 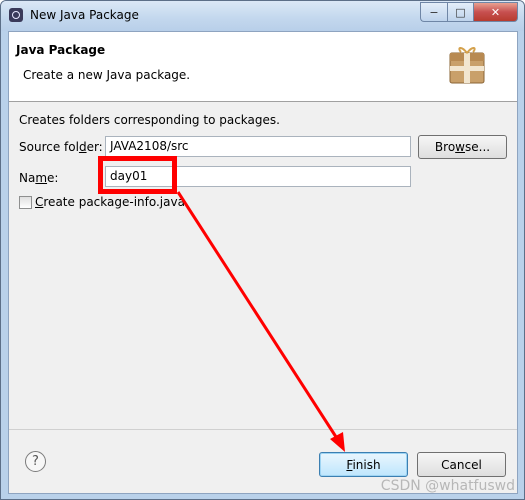 What do you see at coordinates (262, 16) in the screenshot?
I see `title-bar: New Java Package − □ ✕` at bounding box center [262, 16].